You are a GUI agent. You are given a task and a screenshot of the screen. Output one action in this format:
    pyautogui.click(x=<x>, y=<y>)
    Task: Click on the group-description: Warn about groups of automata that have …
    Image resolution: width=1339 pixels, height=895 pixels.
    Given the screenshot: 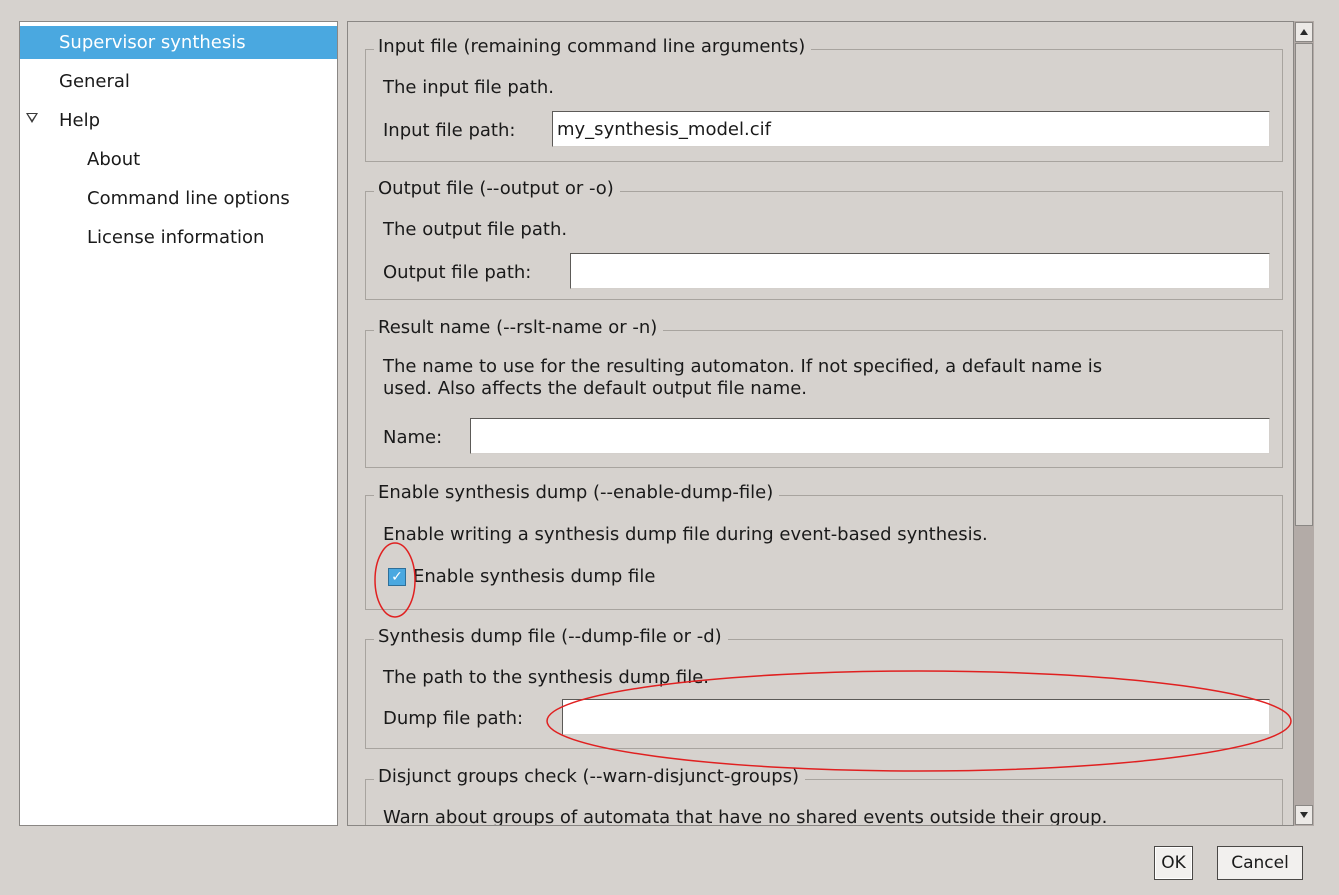 What is the action you would take?
    pyautogui.click(x=745, y=816)
    